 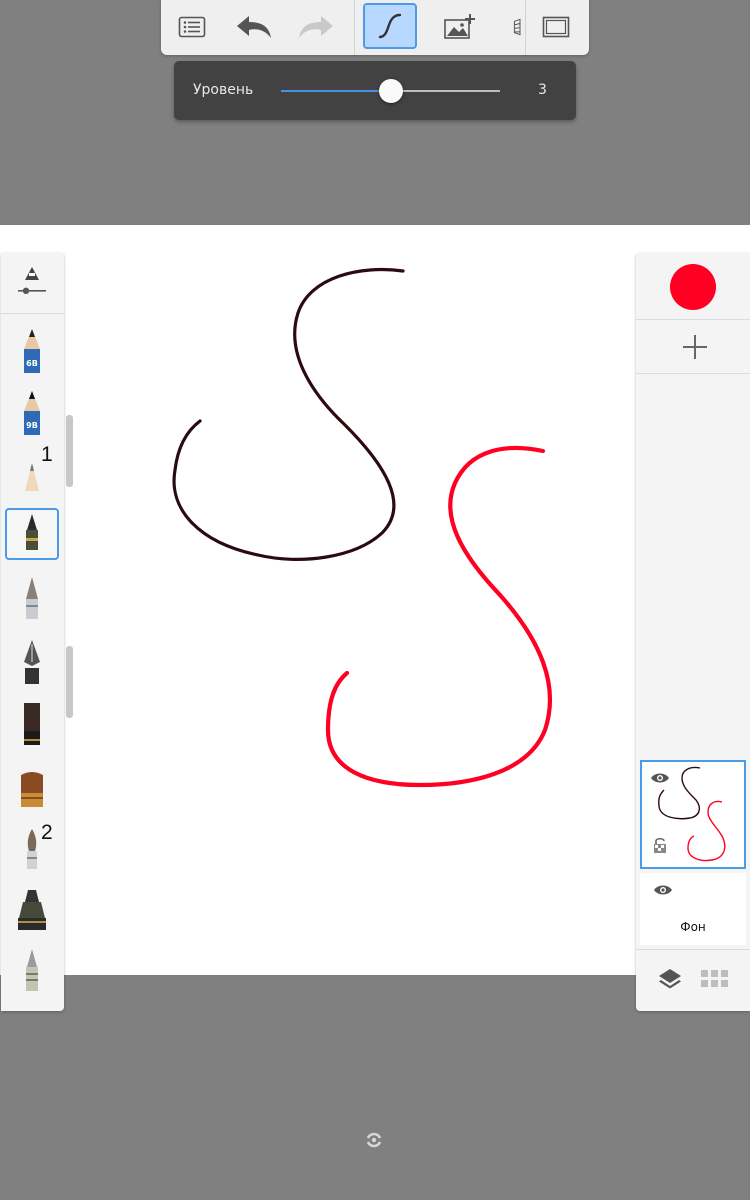 I want to click on stroke-tool-button, so click(x=390, y=26).